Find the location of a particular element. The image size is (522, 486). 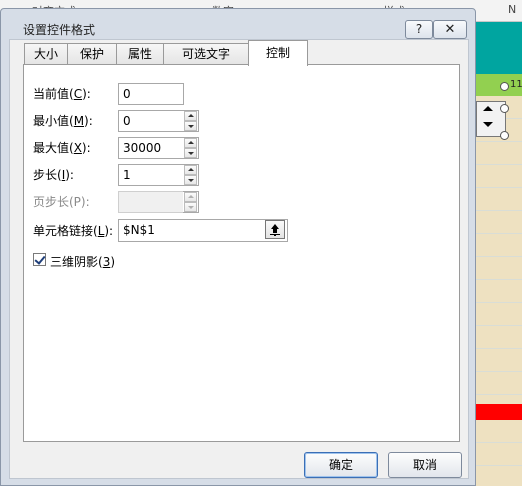

min-value-label: 最小值(M): is located at coordinates (63, 120).